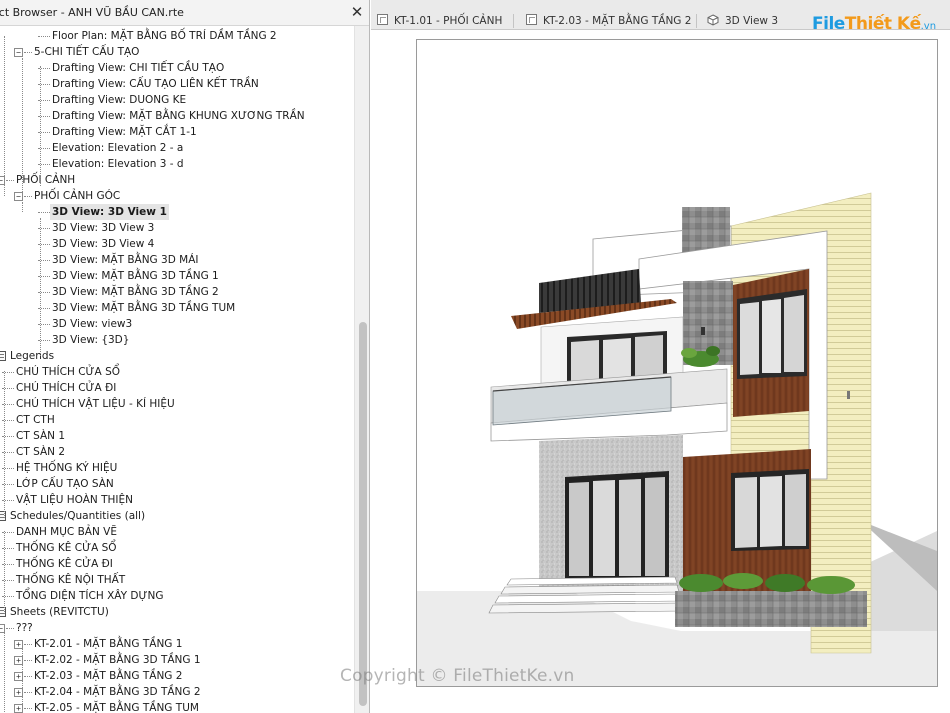 This screenshot has width=950, height=713. What do you see at coordinates (177, 516) in the screenshot?
I see `tree-item-schedules-quantities-all: Schedules/Quantities (all)` at bounding box center [177, 516].